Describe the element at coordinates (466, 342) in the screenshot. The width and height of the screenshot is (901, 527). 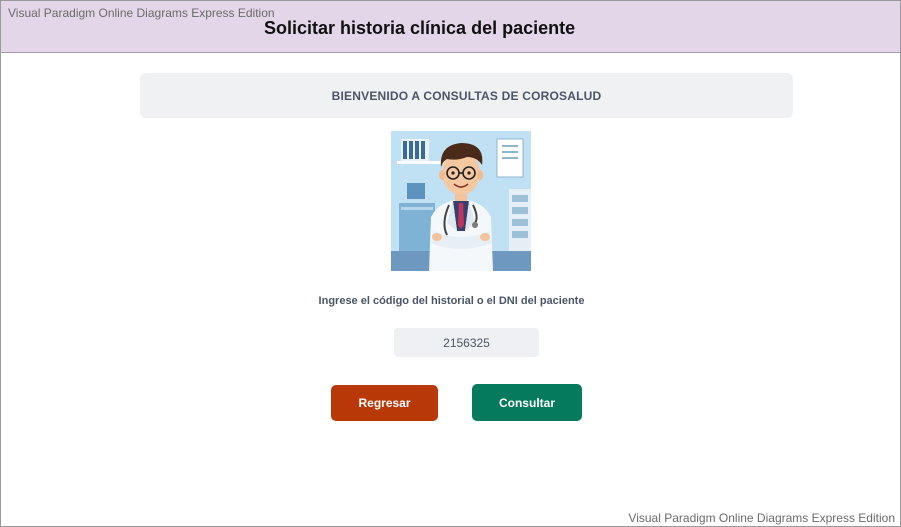
I see `patient-code-input` at that location.